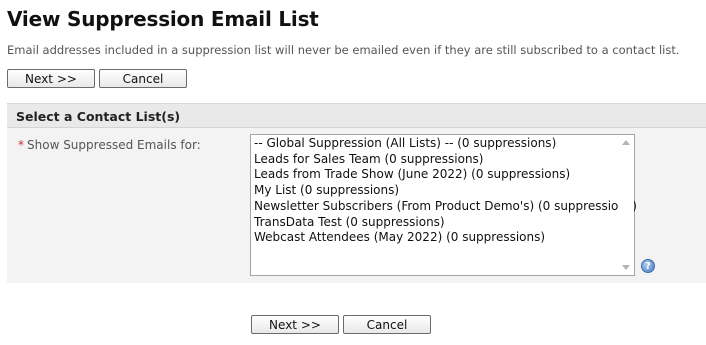 The height and width of the screenshot is (345, 706). I want to click on page-title: View Suppression Email List, so click(163, 19).